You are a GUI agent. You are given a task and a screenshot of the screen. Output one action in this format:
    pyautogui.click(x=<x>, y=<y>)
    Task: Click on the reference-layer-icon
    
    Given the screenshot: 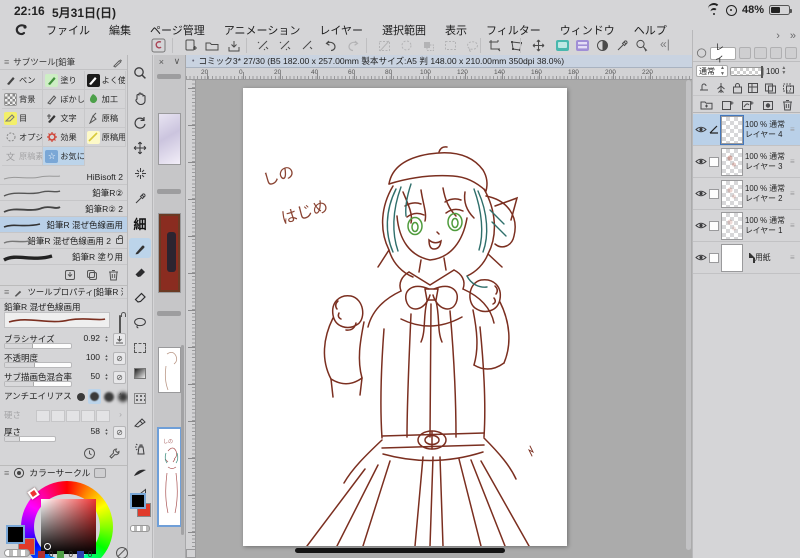 What is the action you would take?
    pyautogui.click(x=721, y=88)
    